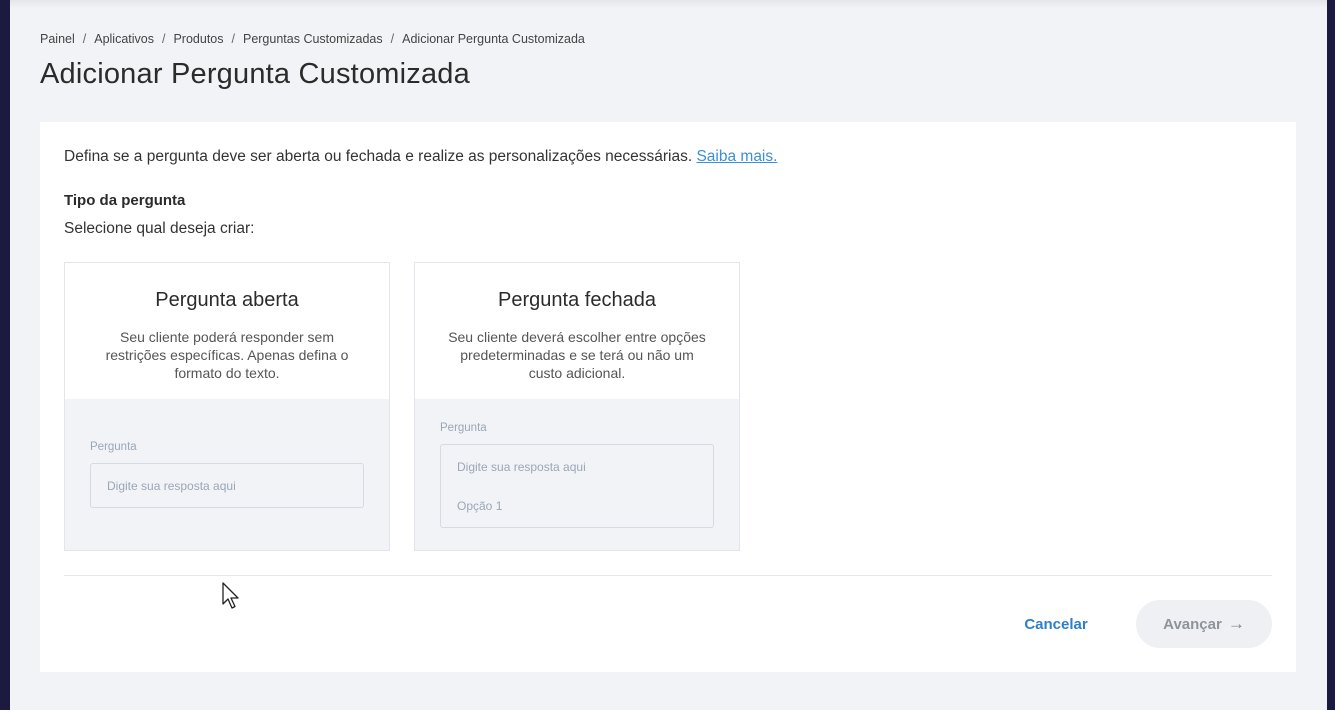 This screenshot has height=710, width=1335. What do you see at coordinates (57, 39) in the screenshot?
I see `breadcrumb-item-painel: Painel` at bounding box center [57, 39].